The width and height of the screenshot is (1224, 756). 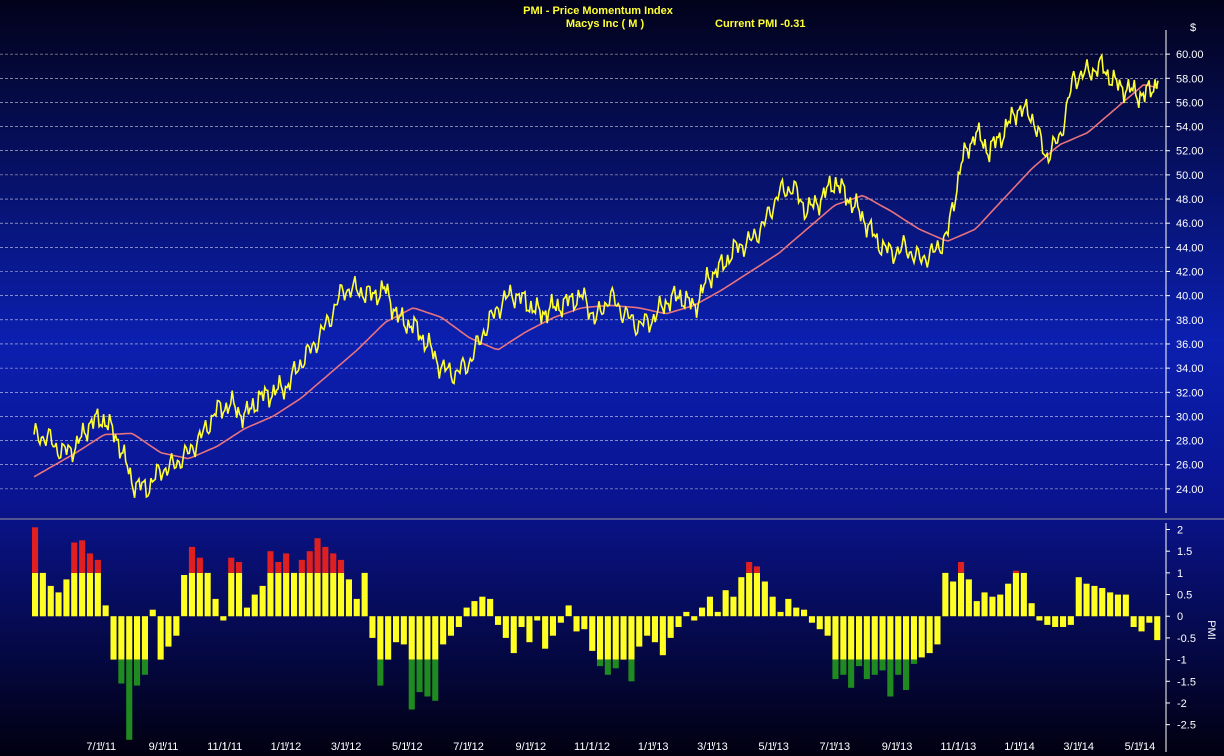 I want to click on price-y-tick-label: 44.00, so click(x=1190, y=248).